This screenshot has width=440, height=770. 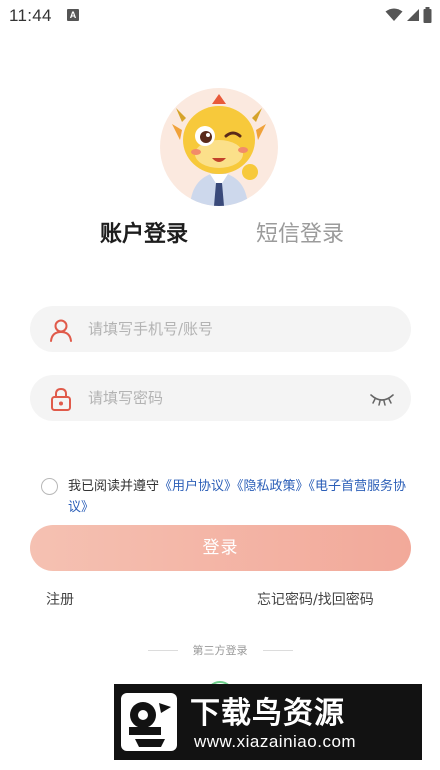 What do you see at coordinates (144, 232) in the screenshot?
I see `tab-account-login: 账户登录` at bounding box center [144, 232].